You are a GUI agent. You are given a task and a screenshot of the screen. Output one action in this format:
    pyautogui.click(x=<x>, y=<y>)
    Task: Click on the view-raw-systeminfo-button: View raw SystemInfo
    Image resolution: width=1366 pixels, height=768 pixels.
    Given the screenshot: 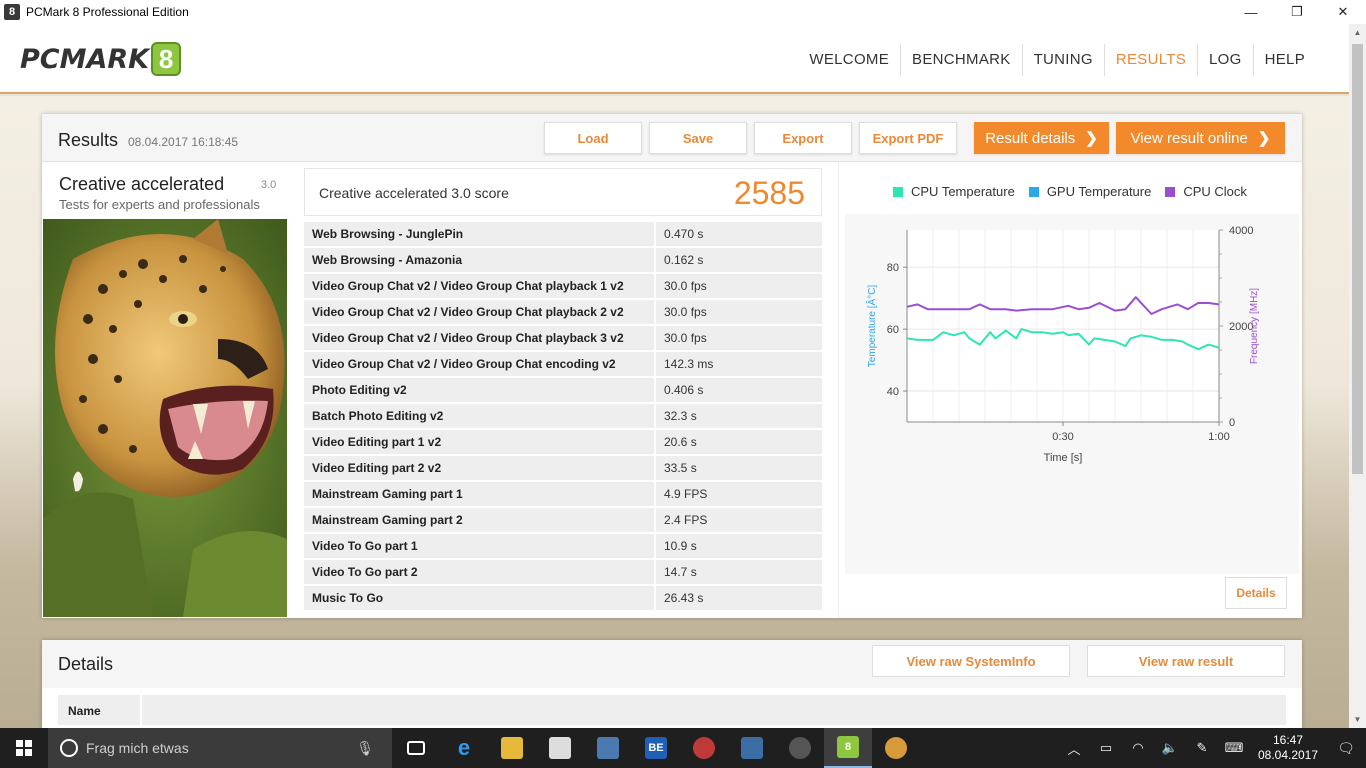 What is the action you would take?
    pyautogui.click(x=971, y=661)
    